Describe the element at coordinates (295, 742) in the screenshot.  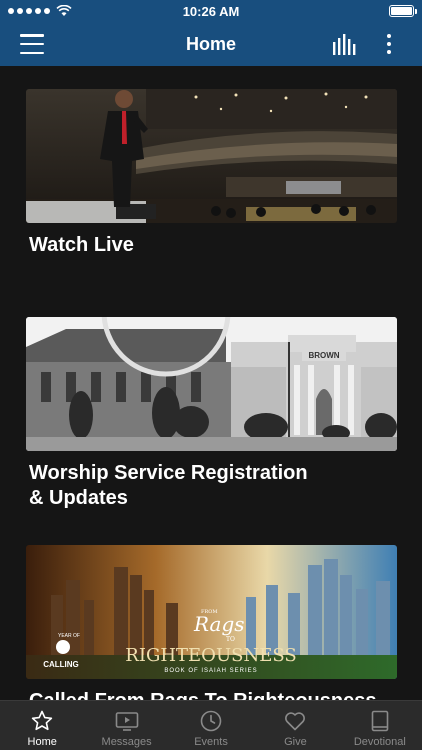
I see `tab-label: Give` at that location.